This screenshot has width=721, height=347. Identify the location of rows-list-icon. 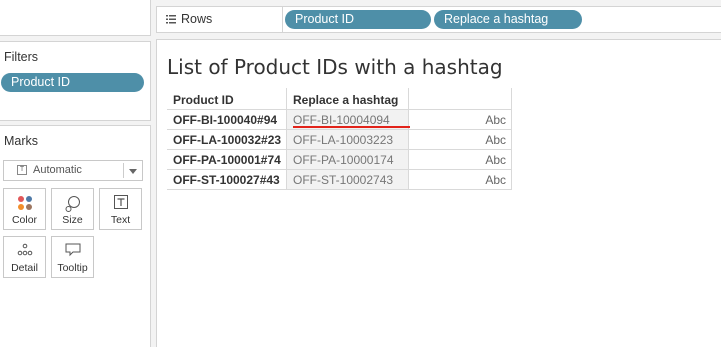
(171, 19).